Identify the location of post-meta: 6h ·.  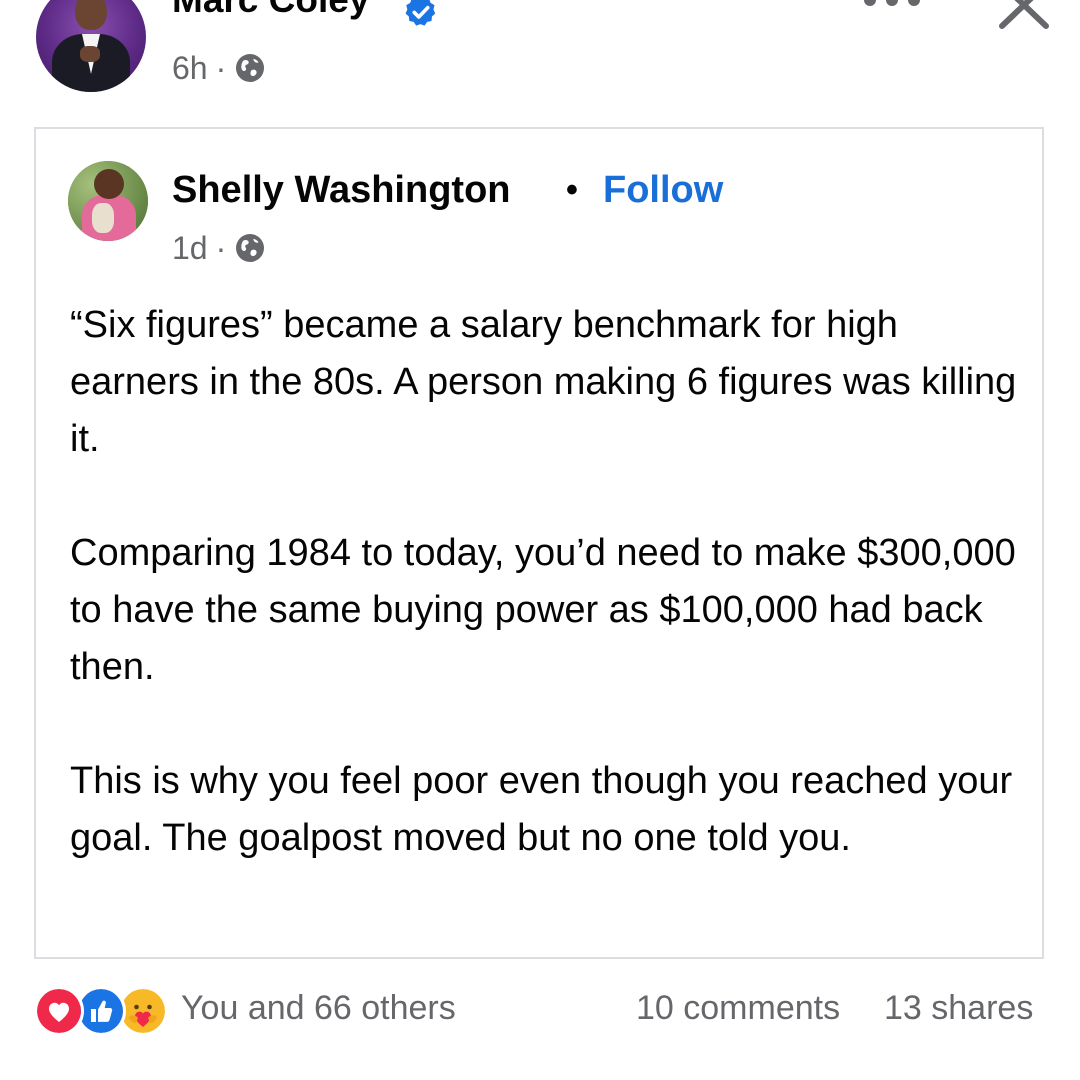
(219, 68).